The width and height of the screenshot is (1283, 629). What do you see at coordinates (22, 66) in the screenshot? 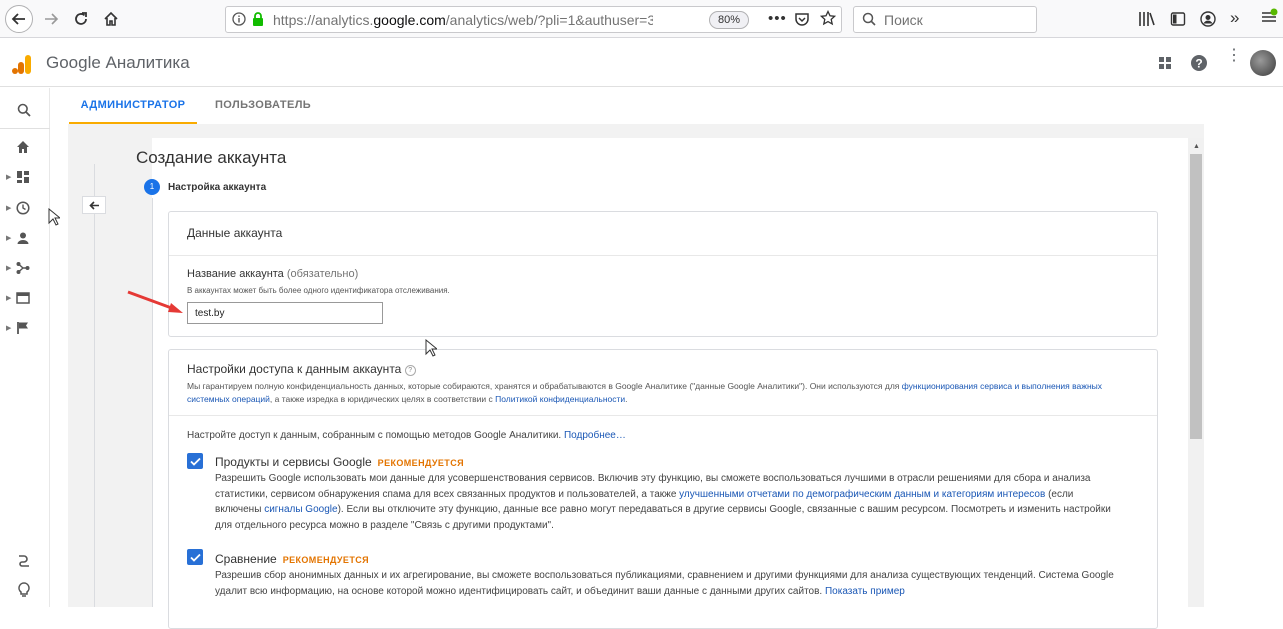
I see `analytics-logo` at bounding box center [22, 66].